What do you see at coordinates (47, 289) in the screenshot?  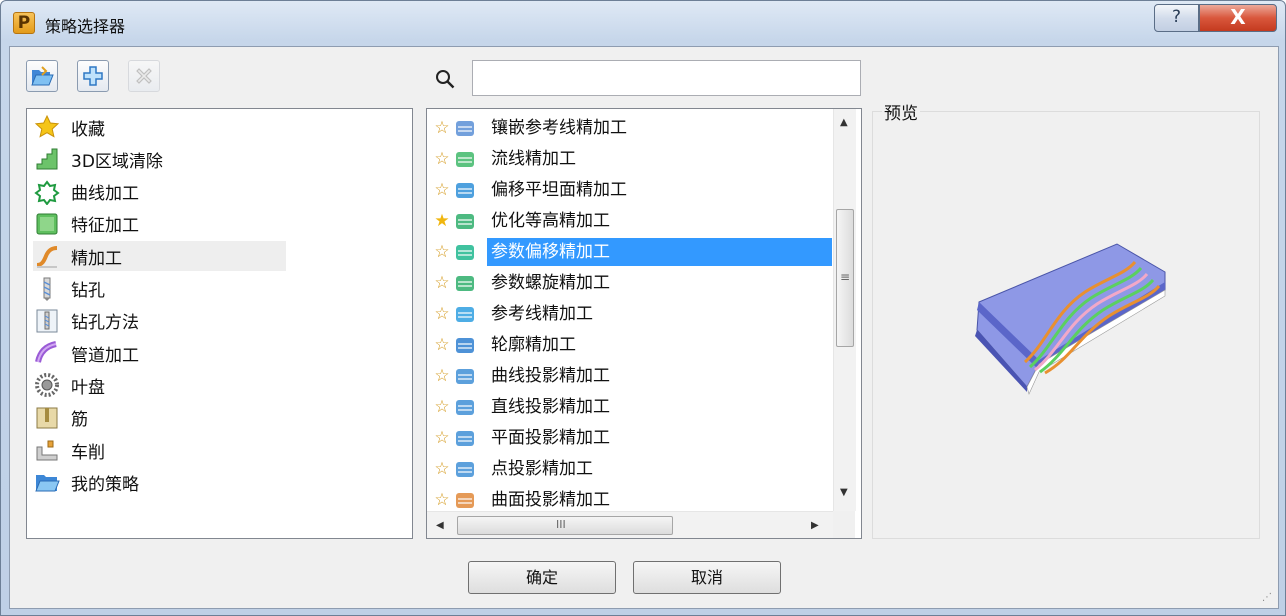 I see `drill-icon` at bounding box center [47, 289].